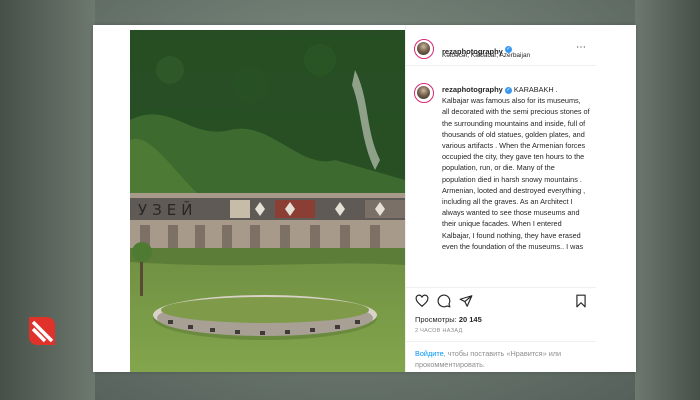  What do you see at coordinates (667, 200) in the screenshot?
I see `background-right` at bounding box center [667, 200].